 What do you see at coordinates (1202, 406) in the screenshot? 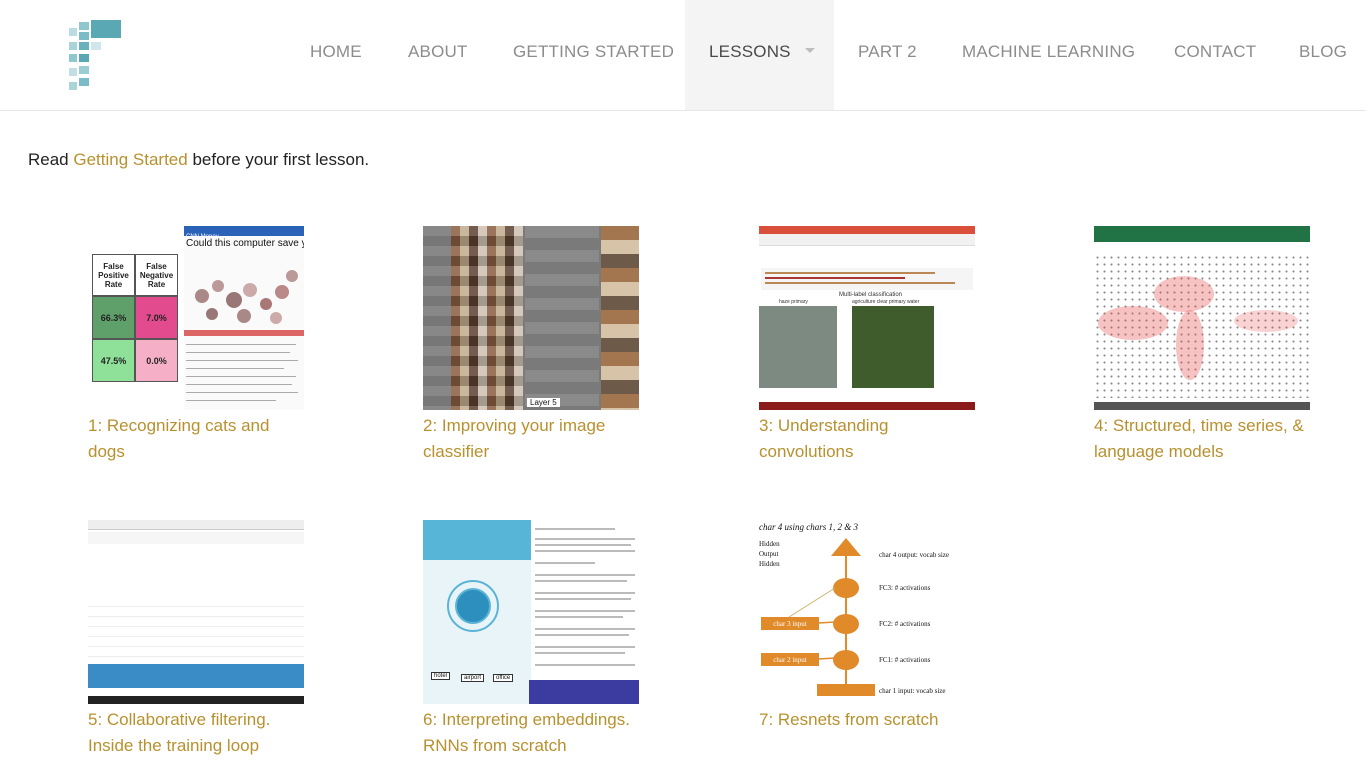
I see `sheet-tabs` at bounding box center [1202, 406].